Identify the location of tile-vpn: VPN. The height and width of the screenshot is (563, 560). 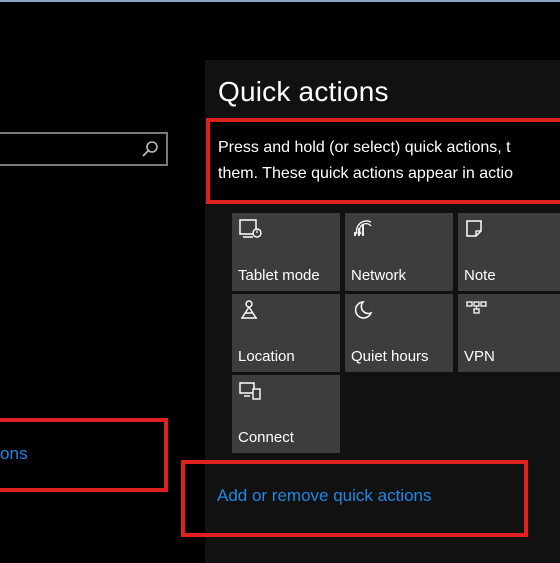
(509, 333).